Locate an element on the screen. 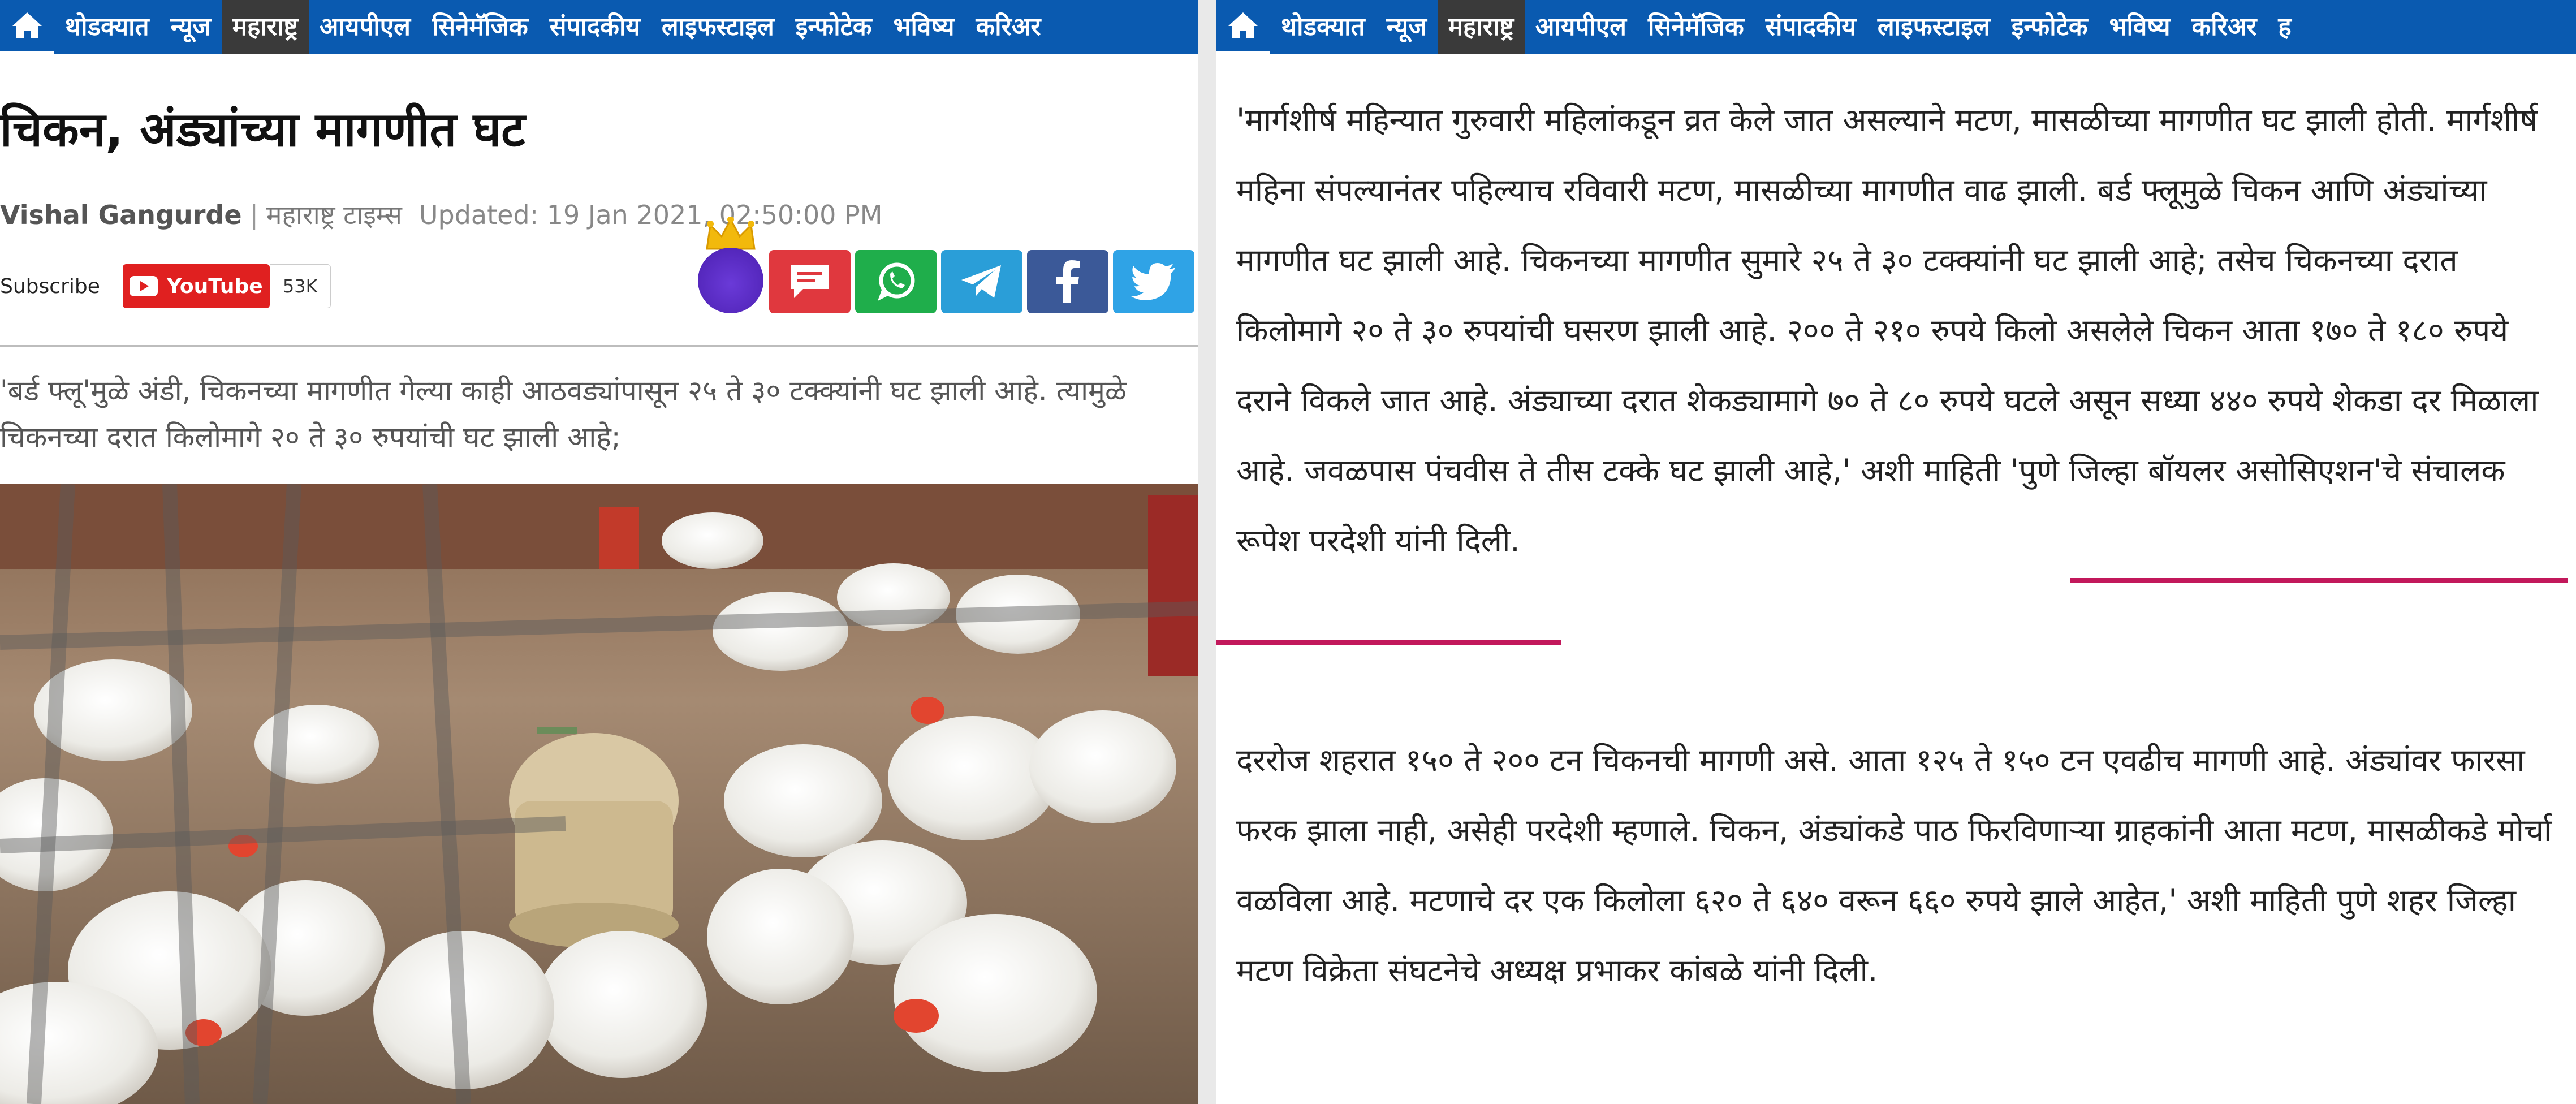  youtube-subscribe-row: Subscribe YouTube 53K is located at coordinates (165, 286).